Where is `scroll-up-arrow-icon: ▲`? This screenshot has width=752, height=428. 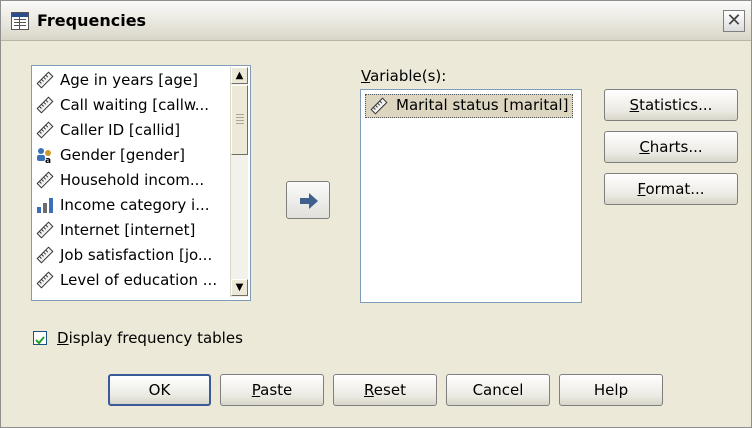 scroll-up-arrow-icon: ▲ is located at coordinates (239, 75).